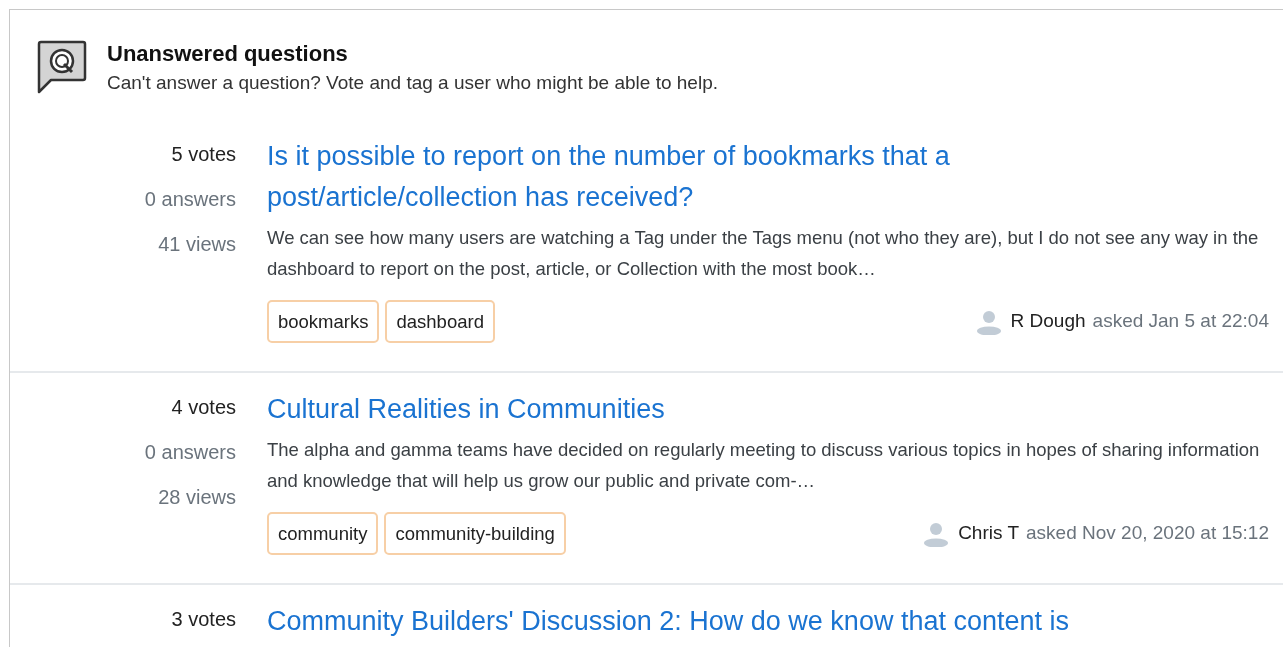 This screenshot has height=647, width=1283. I want to click on vote-count: 4 votes, so click(203, 407).